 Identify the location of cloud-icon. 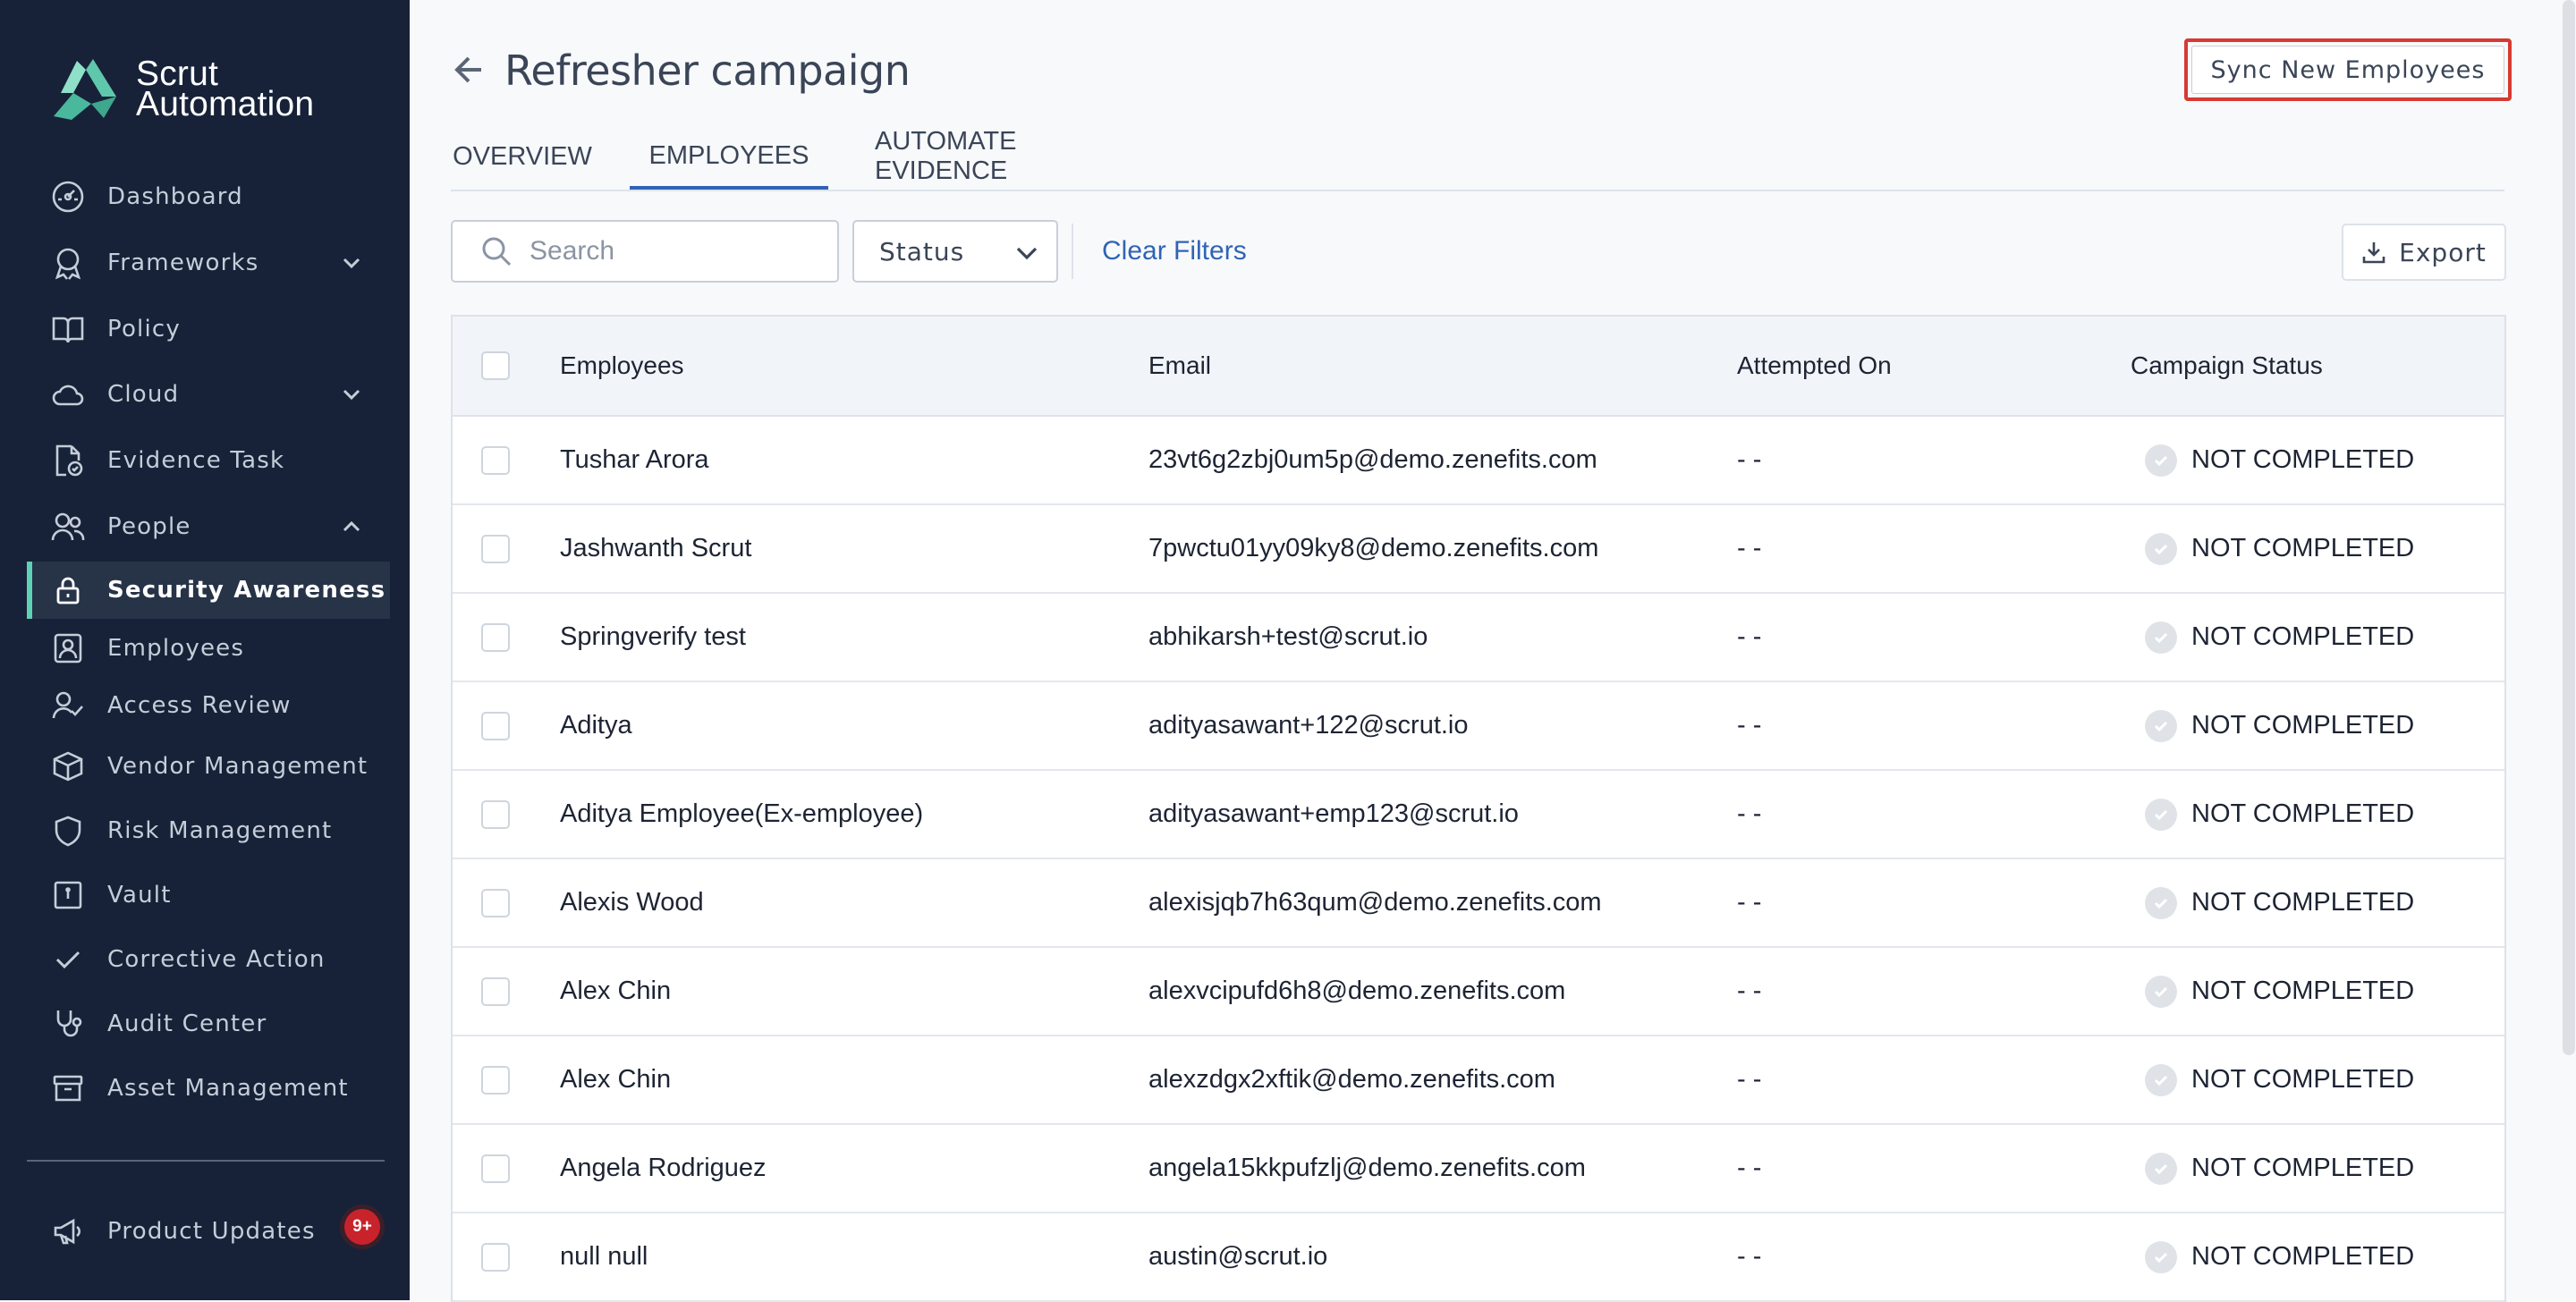
(68, 394).